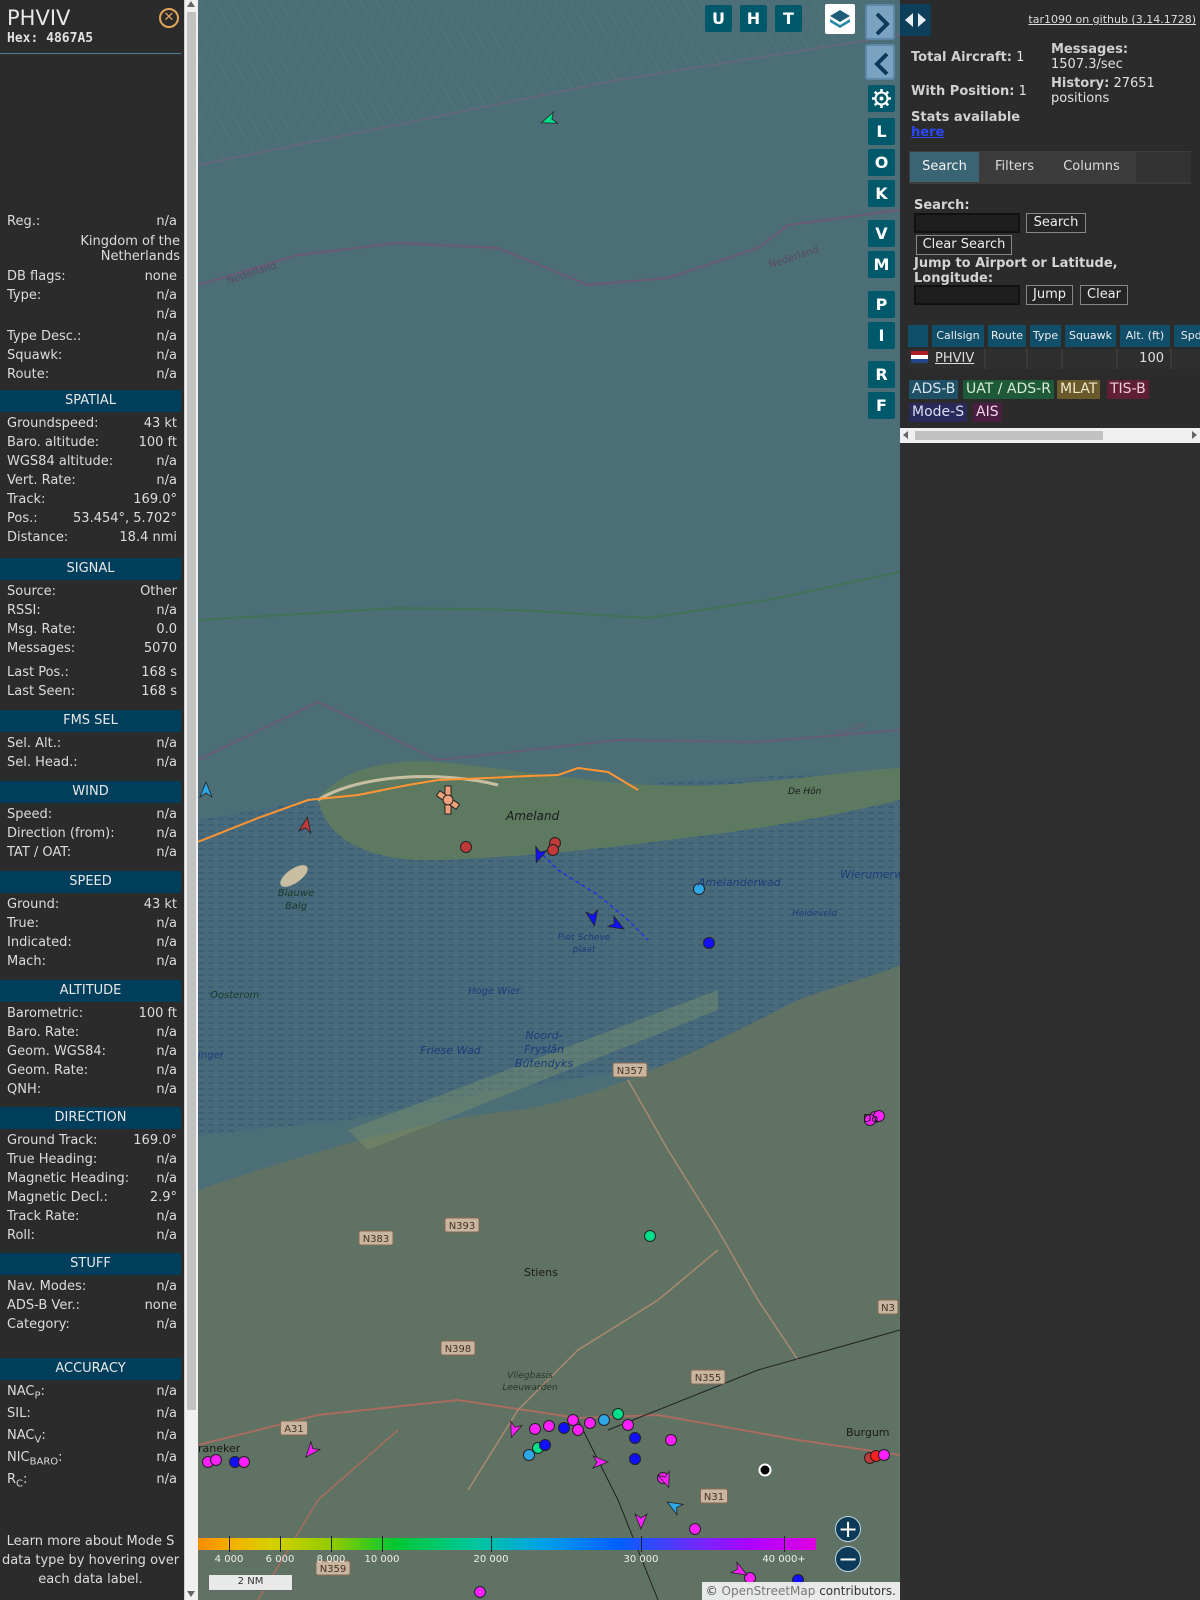 This screenshot has width=1200, height=1600. What do you see at coordinates (191, 1594) in the screenshot?
I see `scroll-down-arrow-icon` at bounding box center [191, 1594].